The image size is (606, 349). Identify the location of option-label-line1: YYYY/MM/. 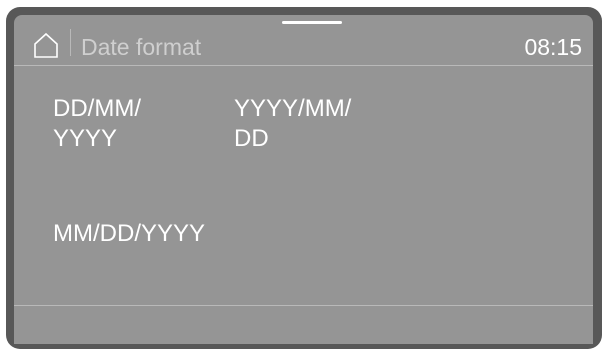
(293, 108).